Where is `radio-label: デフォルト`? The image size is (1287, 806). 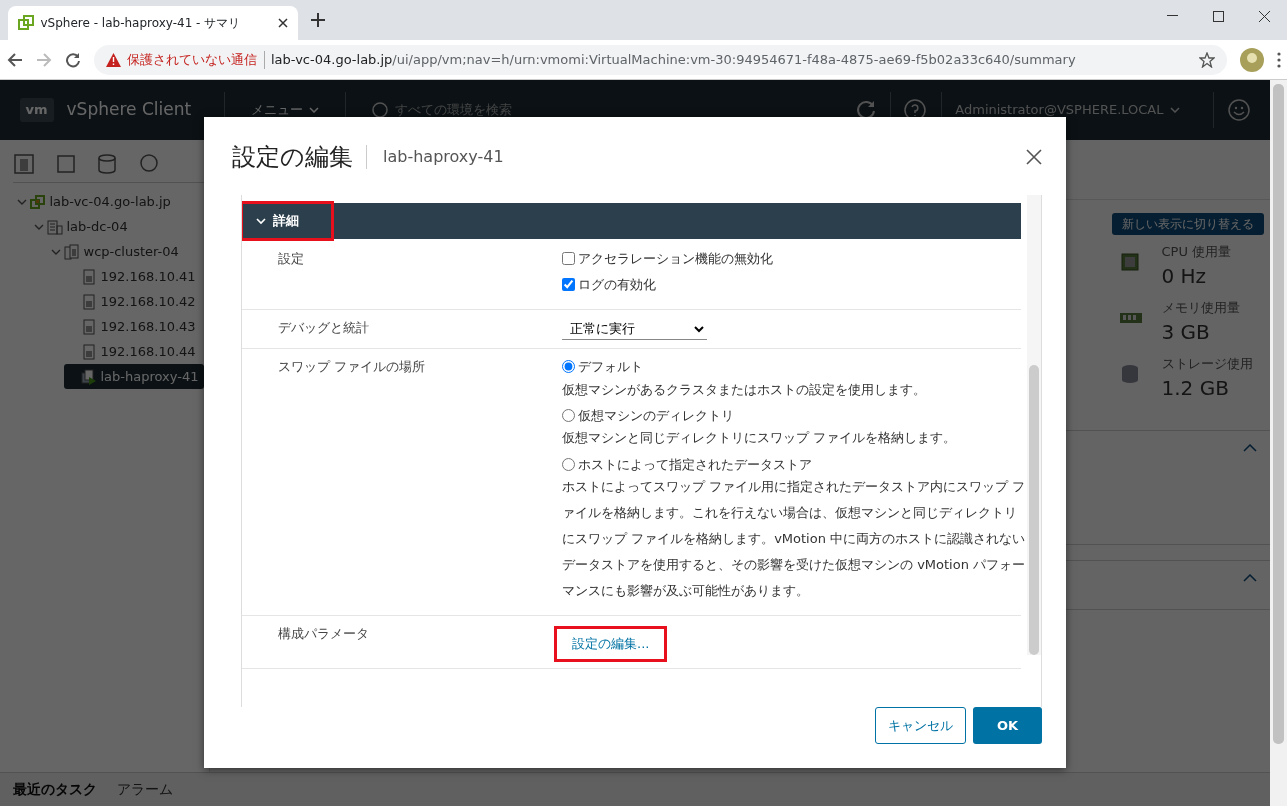 radio-label: デフォルト is located at coordinates (611, 367).